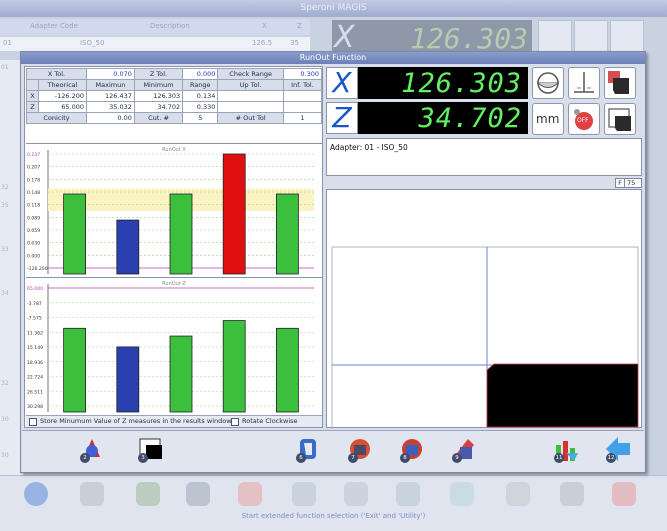 The image size is (667, 531). I want to click on cell-range: 0.134, so click(200, 96).